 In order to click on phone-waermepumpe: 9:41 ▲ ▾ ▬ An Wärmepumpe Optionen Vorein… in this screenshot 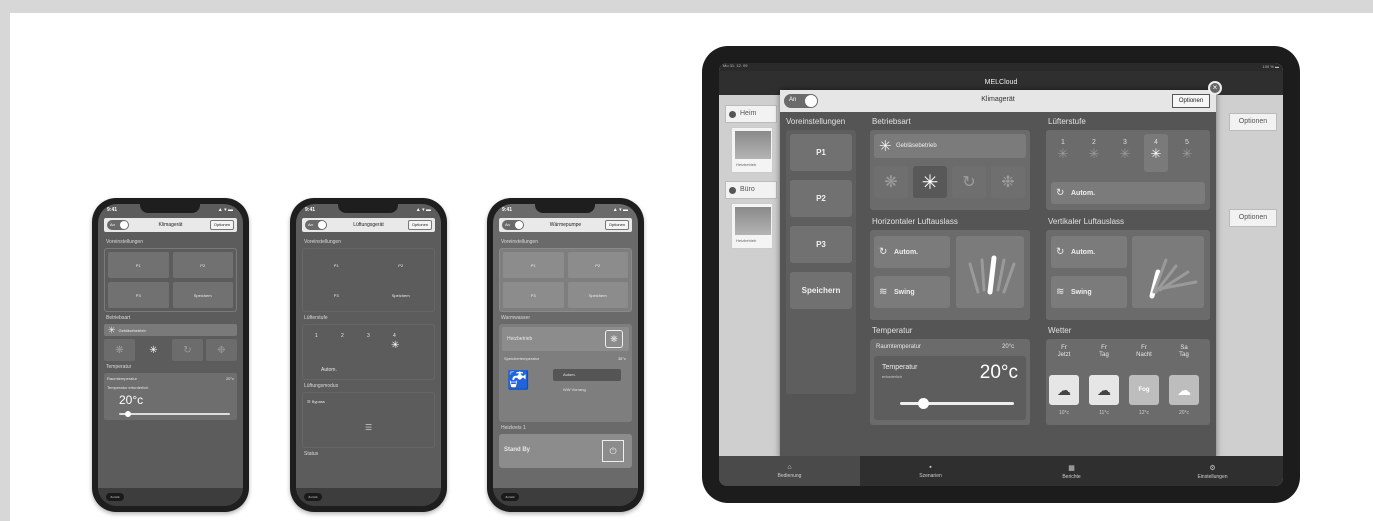, I will do `click(565, 355)`.